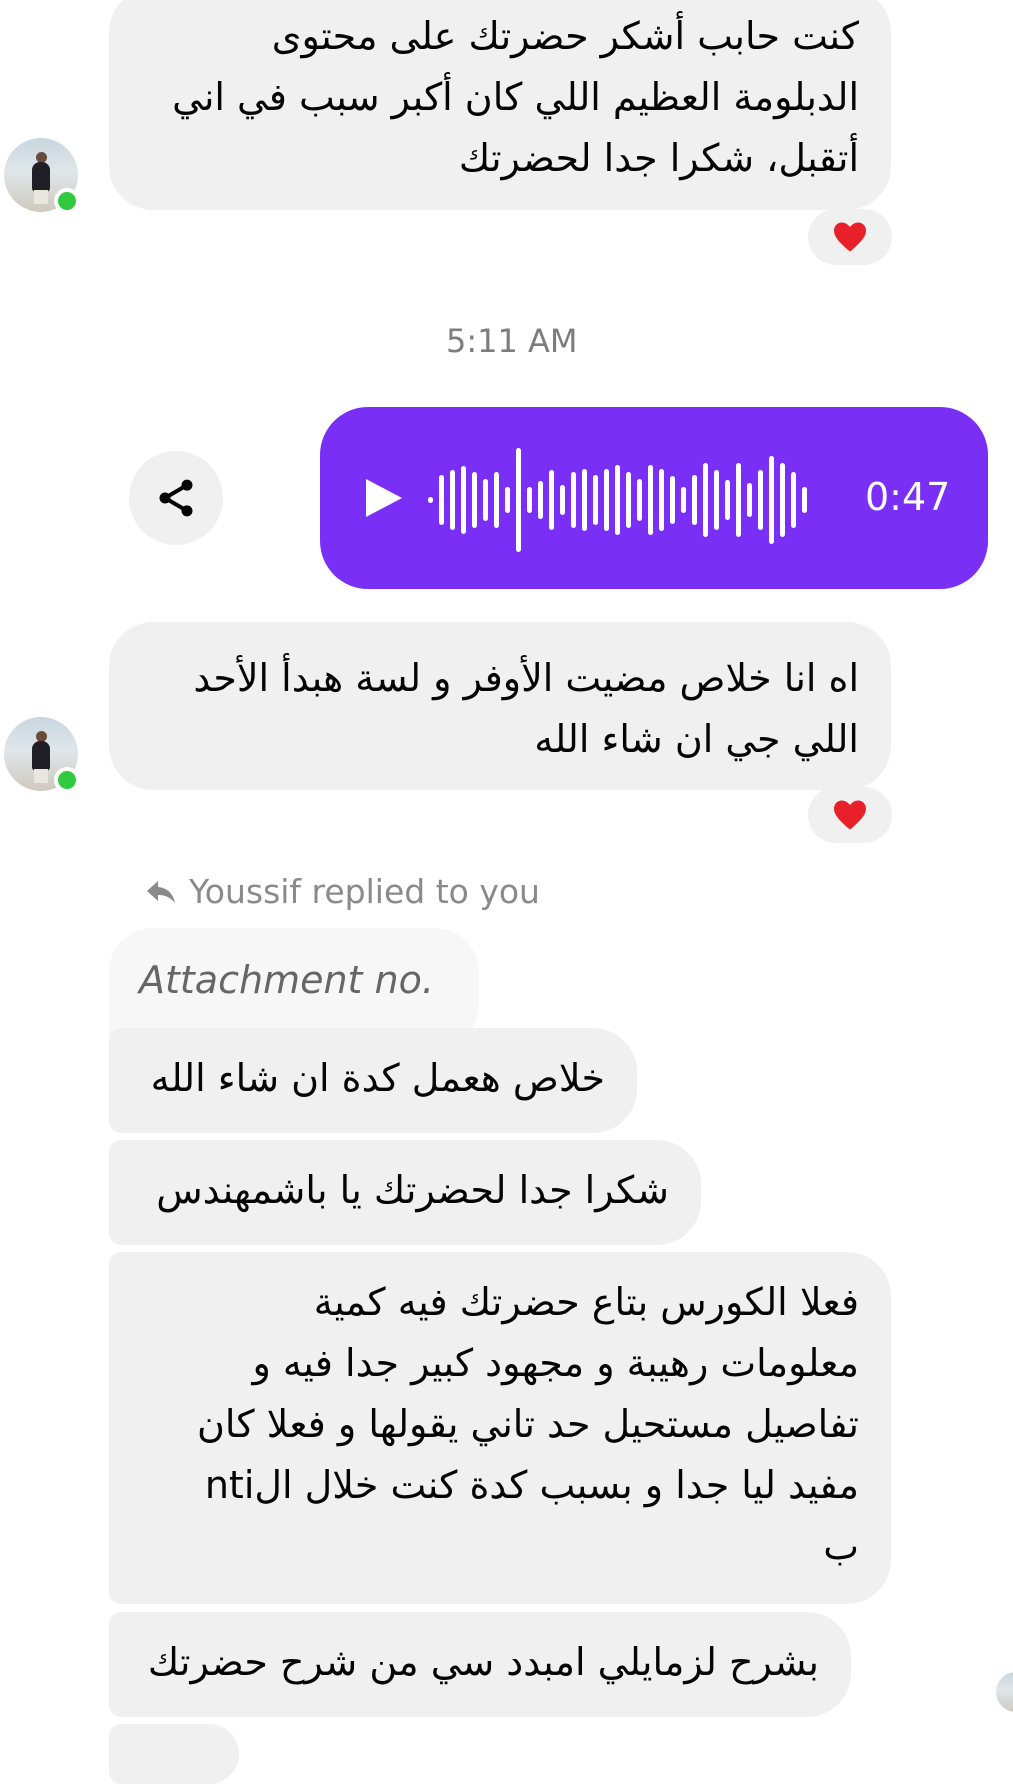 The image size is (1013, 1784). I want to click on quoted-text: Attachment no., so click(286, 980).